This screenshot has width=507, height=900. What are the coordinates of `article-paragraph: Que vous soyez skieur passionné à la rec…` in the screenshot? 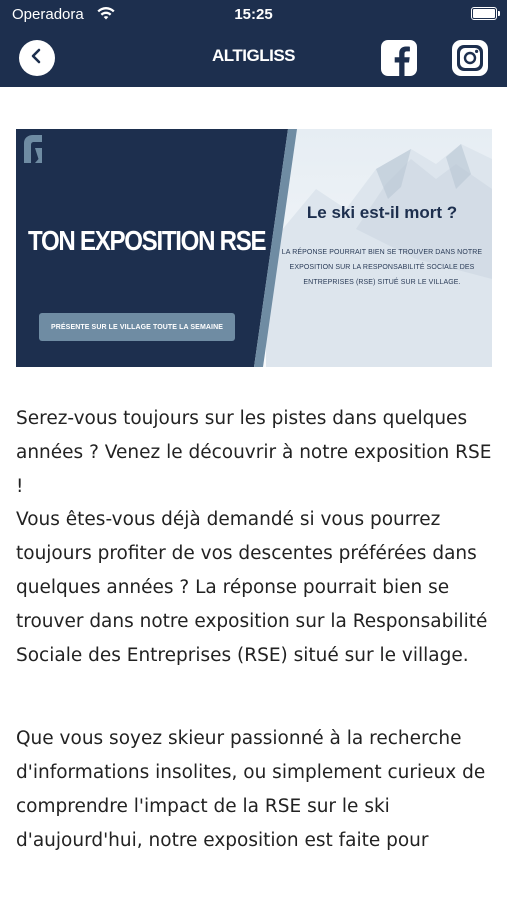 It's located at (251, 789).